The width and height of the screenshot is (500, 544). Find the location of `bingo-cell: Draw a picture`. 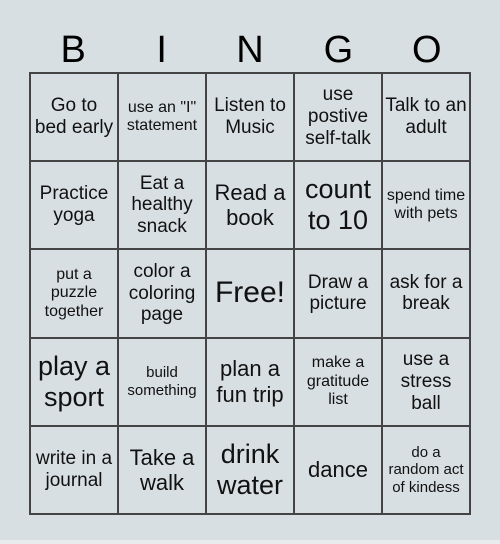

bingo-cell: Draw a picture is located at coordinates (338, 293).